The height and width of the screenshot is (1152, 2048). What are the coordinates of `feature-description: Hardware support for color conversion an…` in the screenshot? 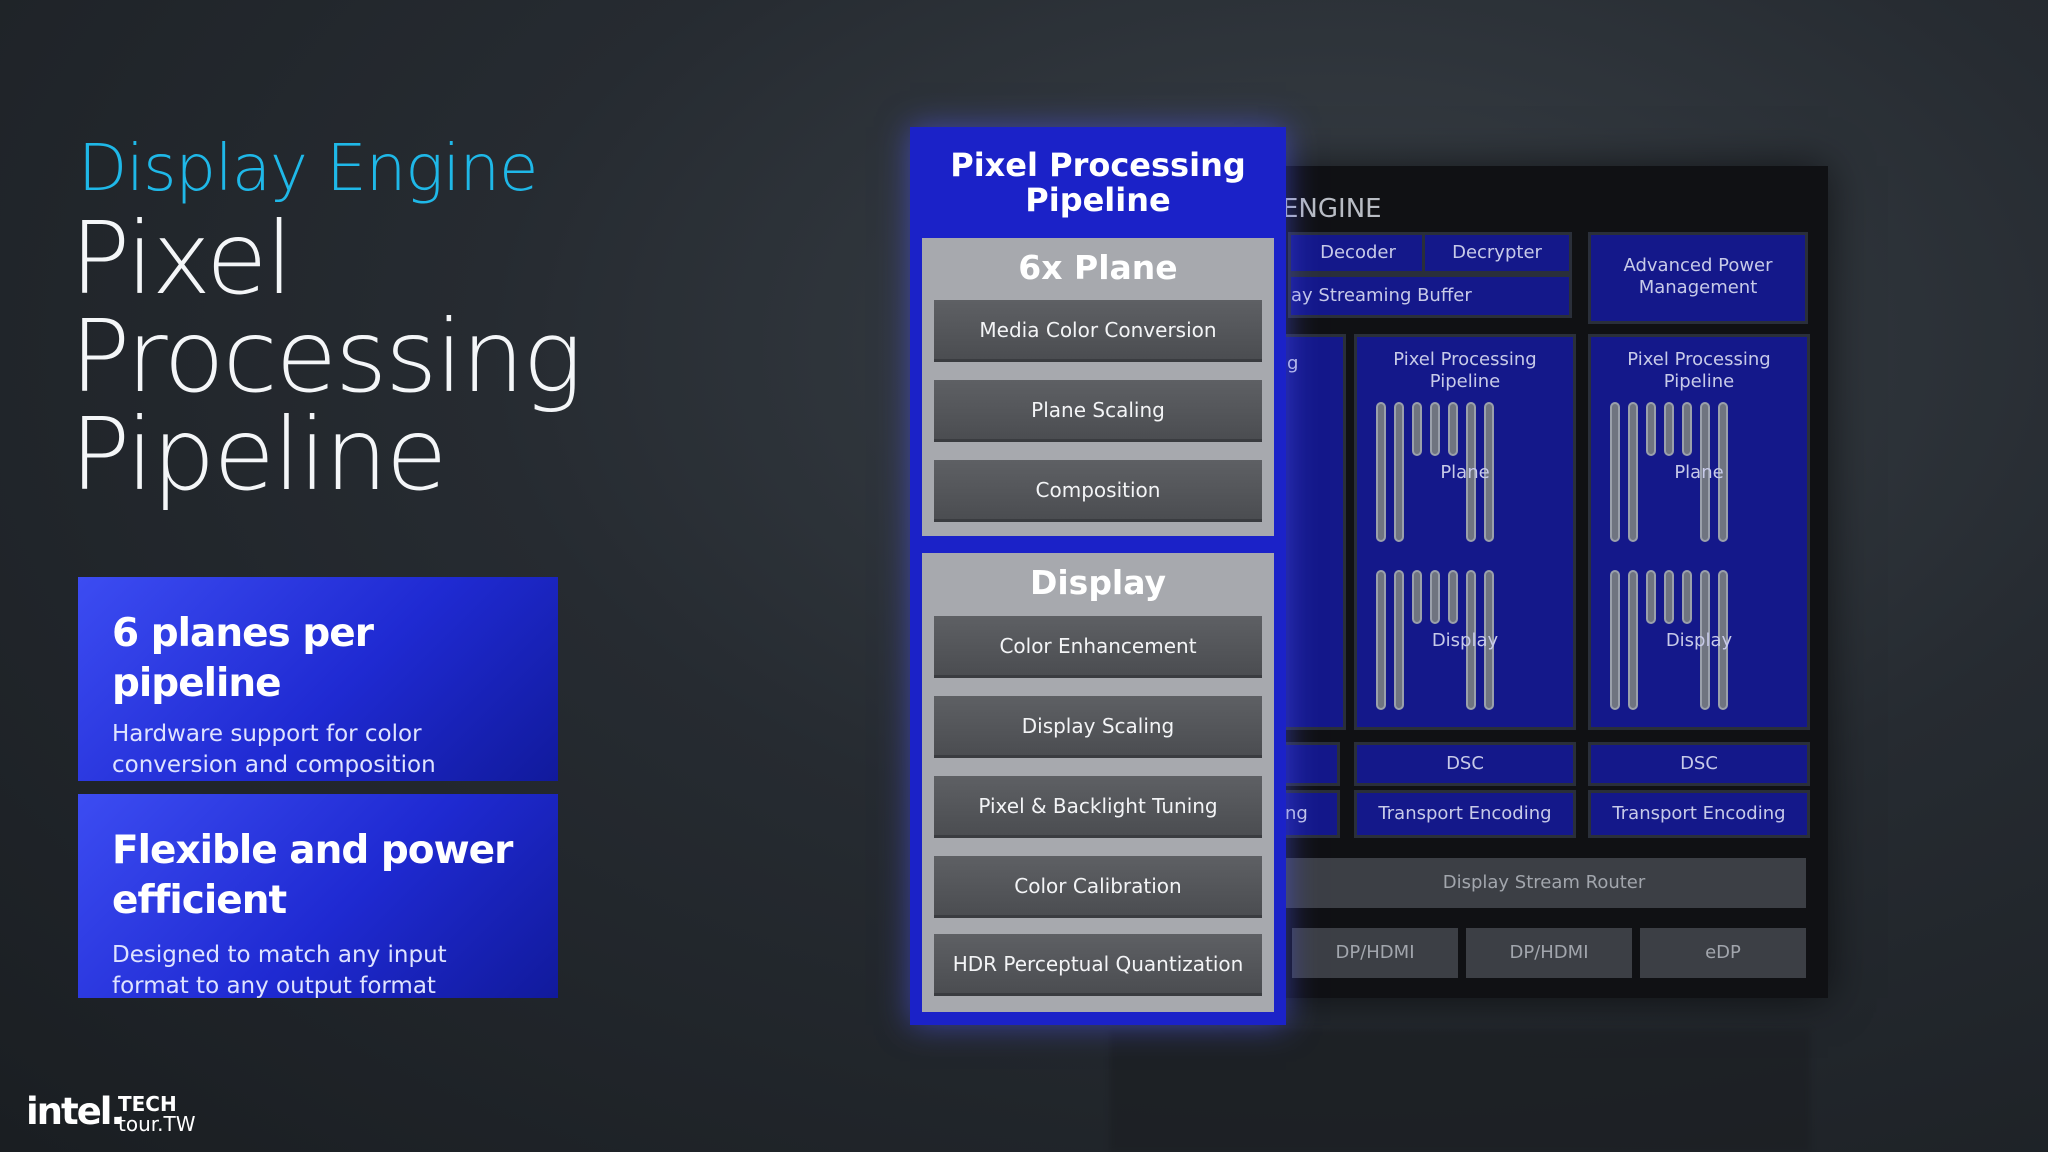 It's located at (274, 749).